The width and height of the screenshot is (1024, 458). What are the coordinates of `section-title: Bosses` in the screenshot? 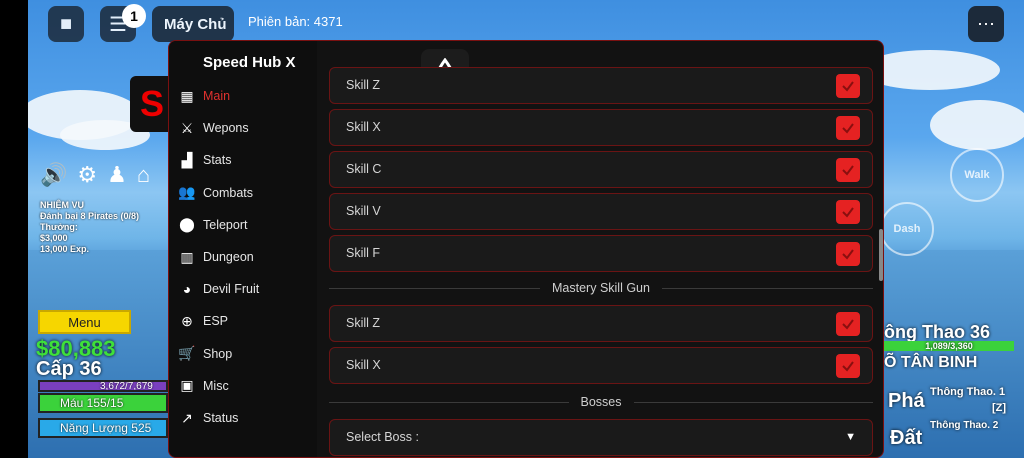 It's located at (601, 402).